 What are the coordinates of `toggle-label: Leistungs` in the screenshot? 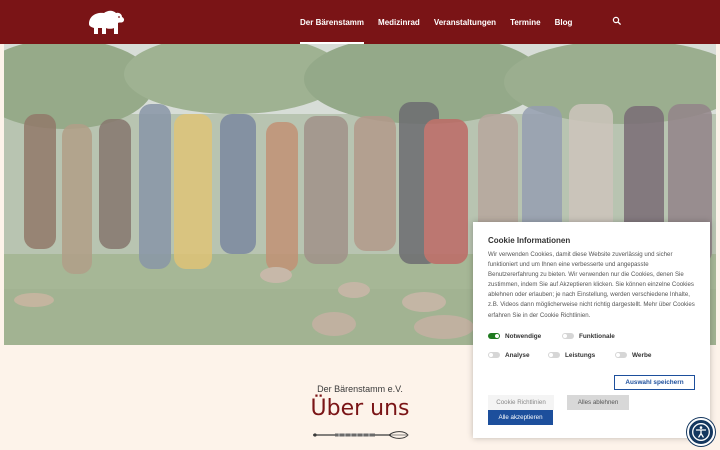 It's located at (580, 355).